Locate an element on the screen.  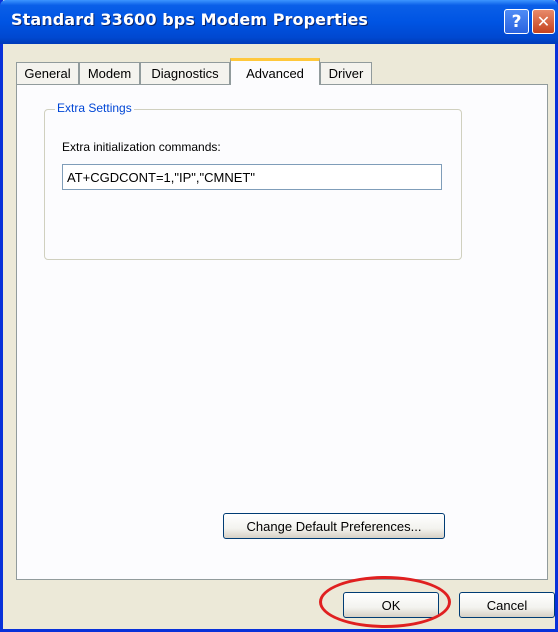
cancel-button: Cancel is located at coordinates (507, 605).